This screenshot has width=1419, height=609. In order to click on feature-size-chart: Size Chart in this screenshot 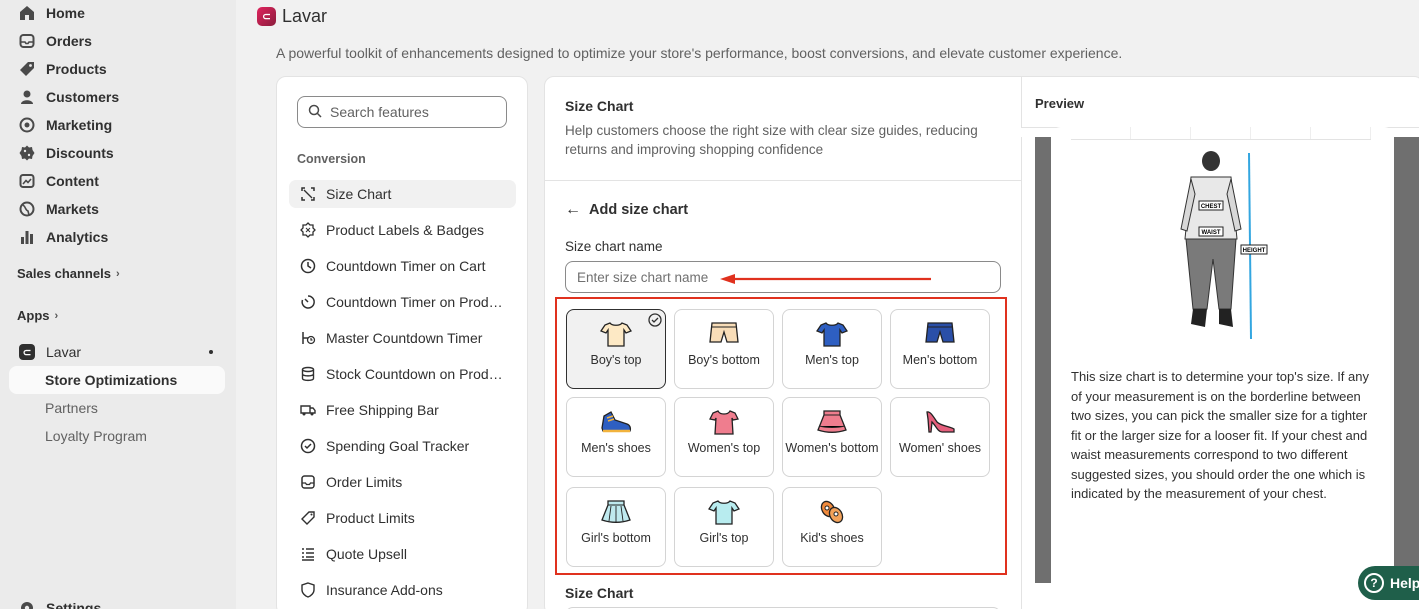, I will do `click(402, 194)`.